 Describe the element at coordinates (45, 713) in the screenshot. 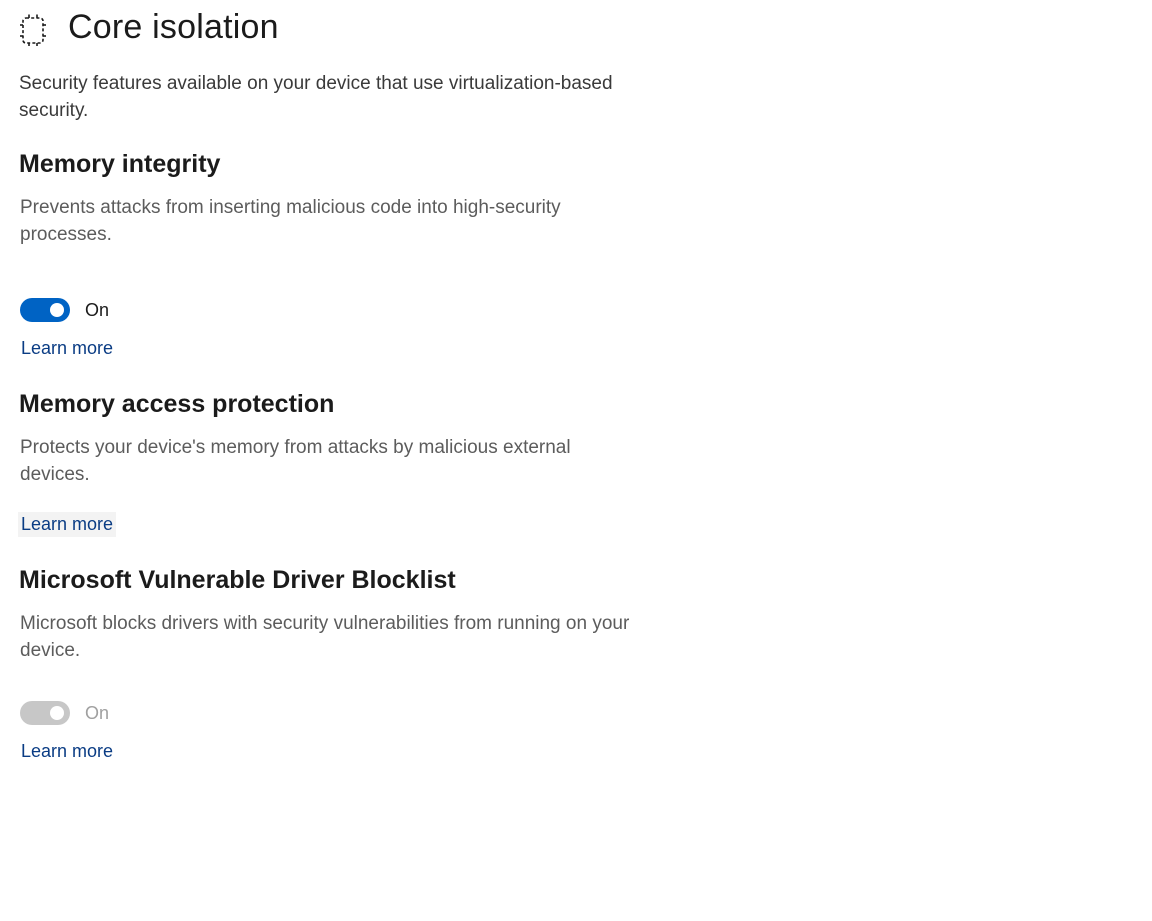

I see `driver-blocklist-toggle` at that location.